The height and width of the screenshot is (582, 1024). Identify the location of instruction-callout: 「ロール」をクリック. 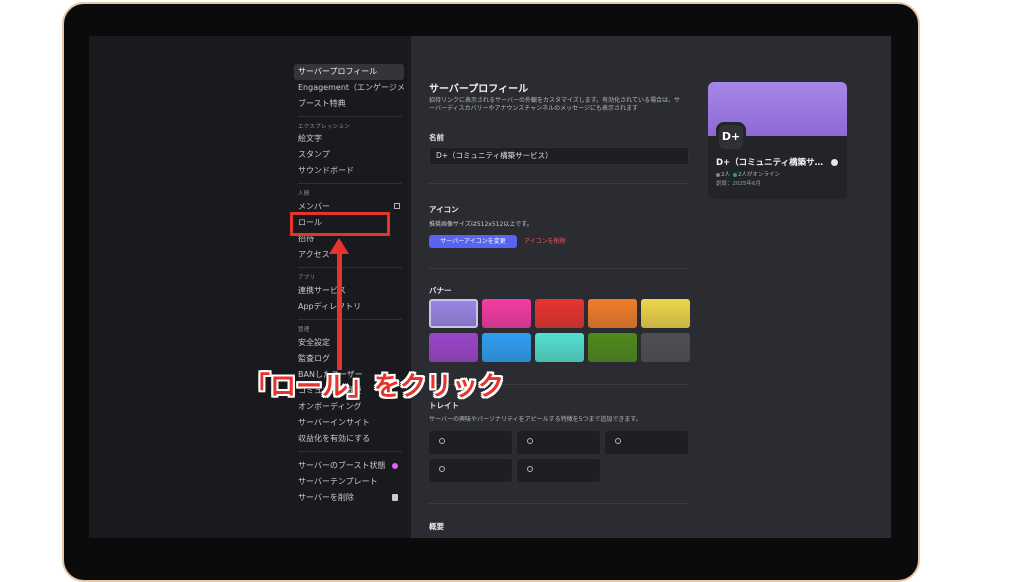
(374, 387).